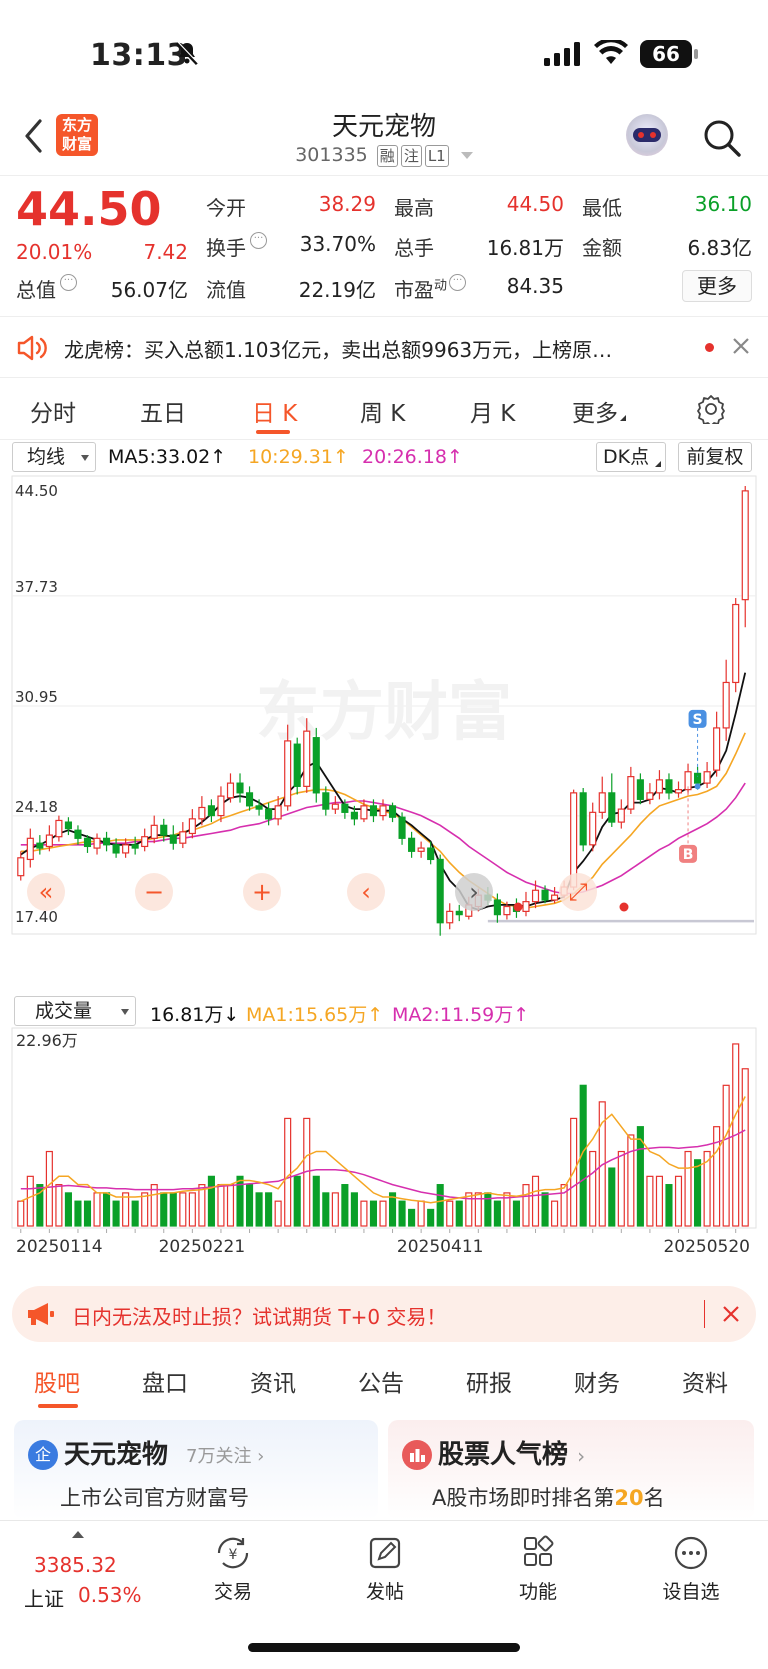 The image size is (768, 1669). What do you see at coordinates (722, 140) in the screenshot?
I see `search-button` at bounding box center [722, 140].